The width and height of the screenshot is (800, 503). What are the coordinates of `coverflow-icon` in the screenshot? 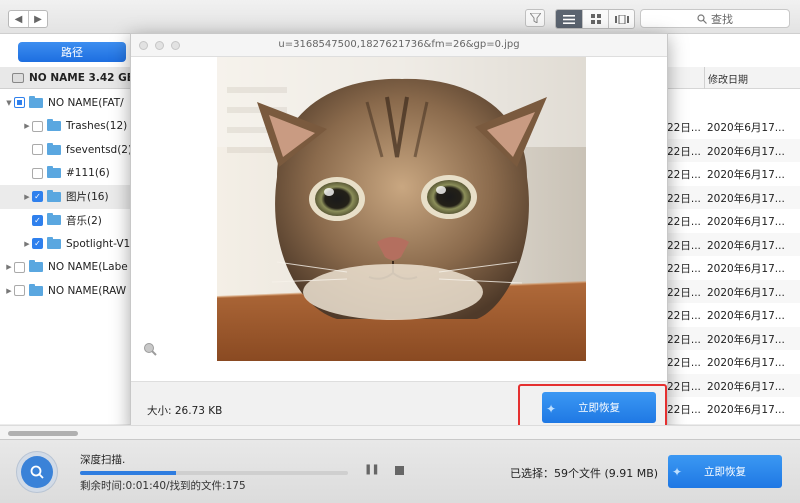 It's located at (621, 19).